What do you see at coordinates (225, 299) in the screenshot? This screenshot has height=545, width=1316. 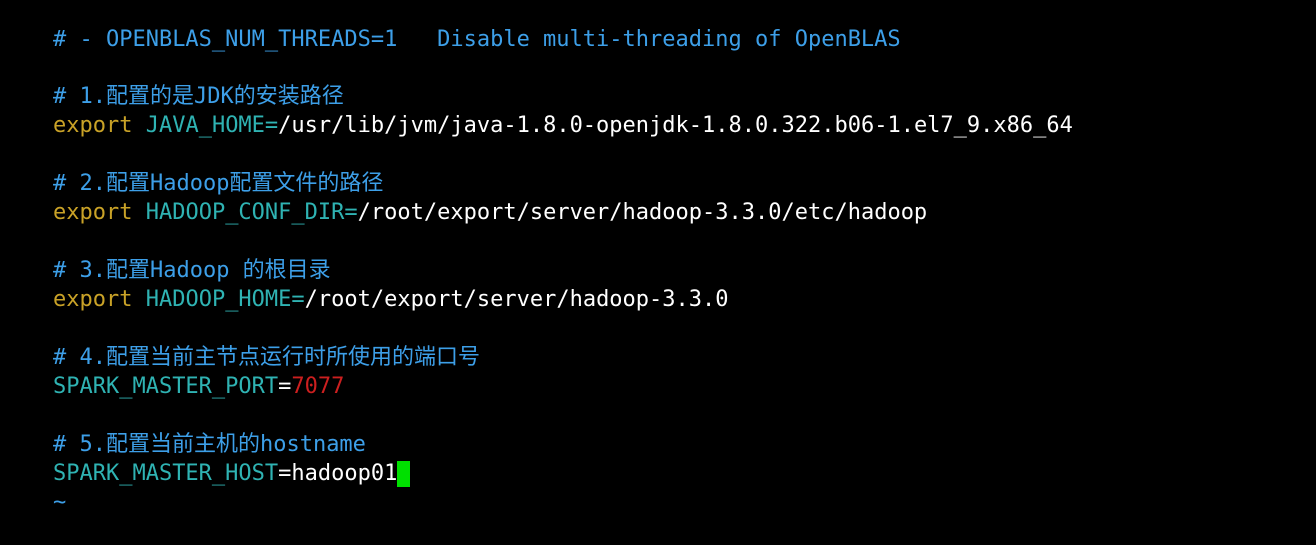 I see `hadoop-home-variable: HADOOP_HOME=` at bounding box center [225, 299].